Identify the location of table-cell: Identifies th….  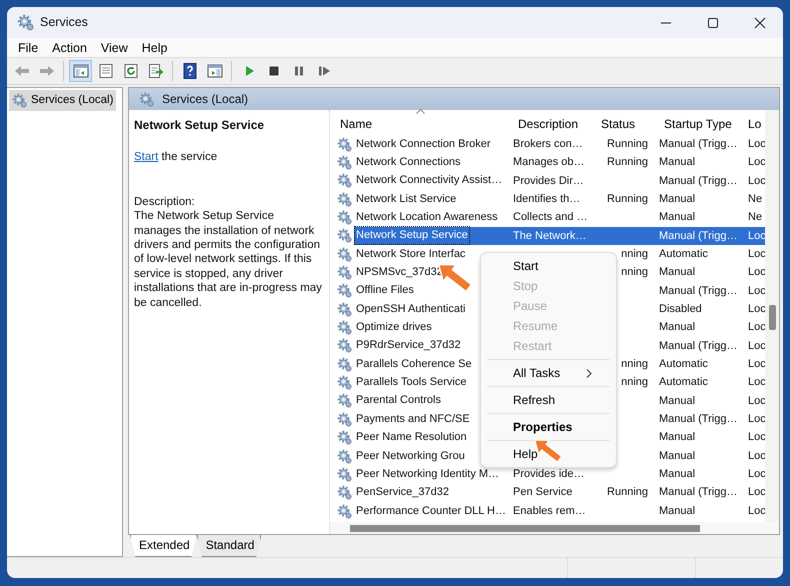
(546, 198).